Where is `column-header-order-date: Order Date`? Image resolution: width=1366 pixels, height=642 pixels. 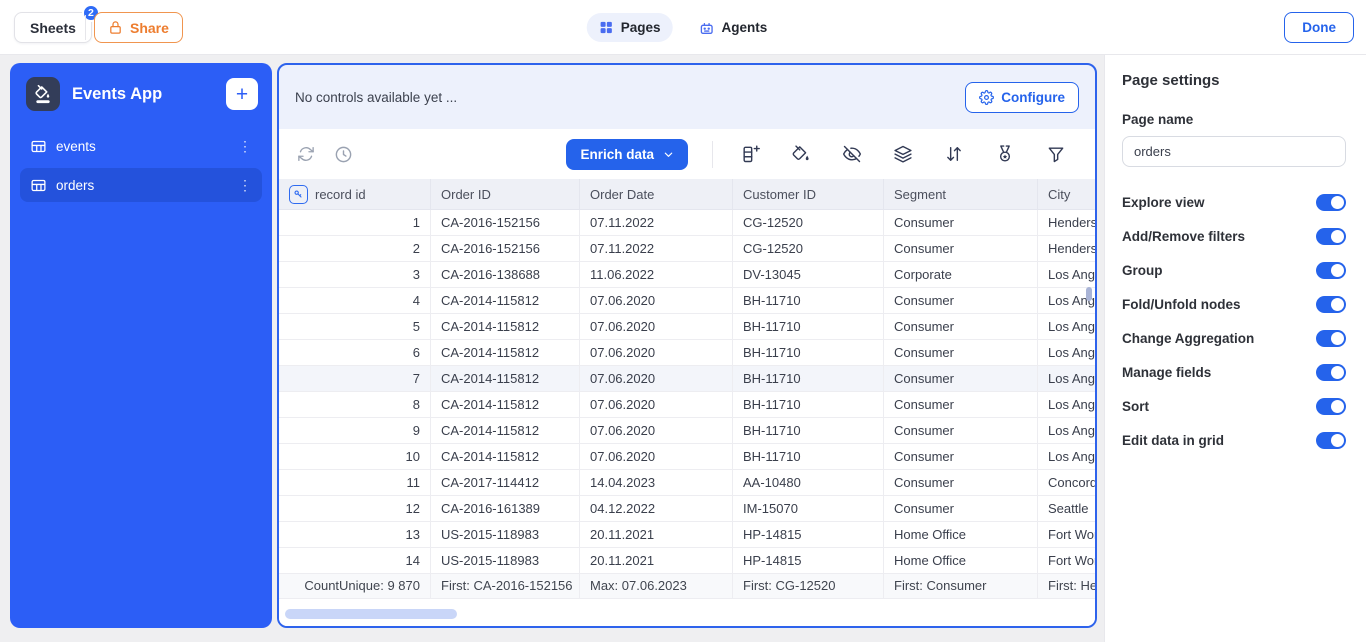
column-header-order-date: Order Date is located at coordinates (656, 194).